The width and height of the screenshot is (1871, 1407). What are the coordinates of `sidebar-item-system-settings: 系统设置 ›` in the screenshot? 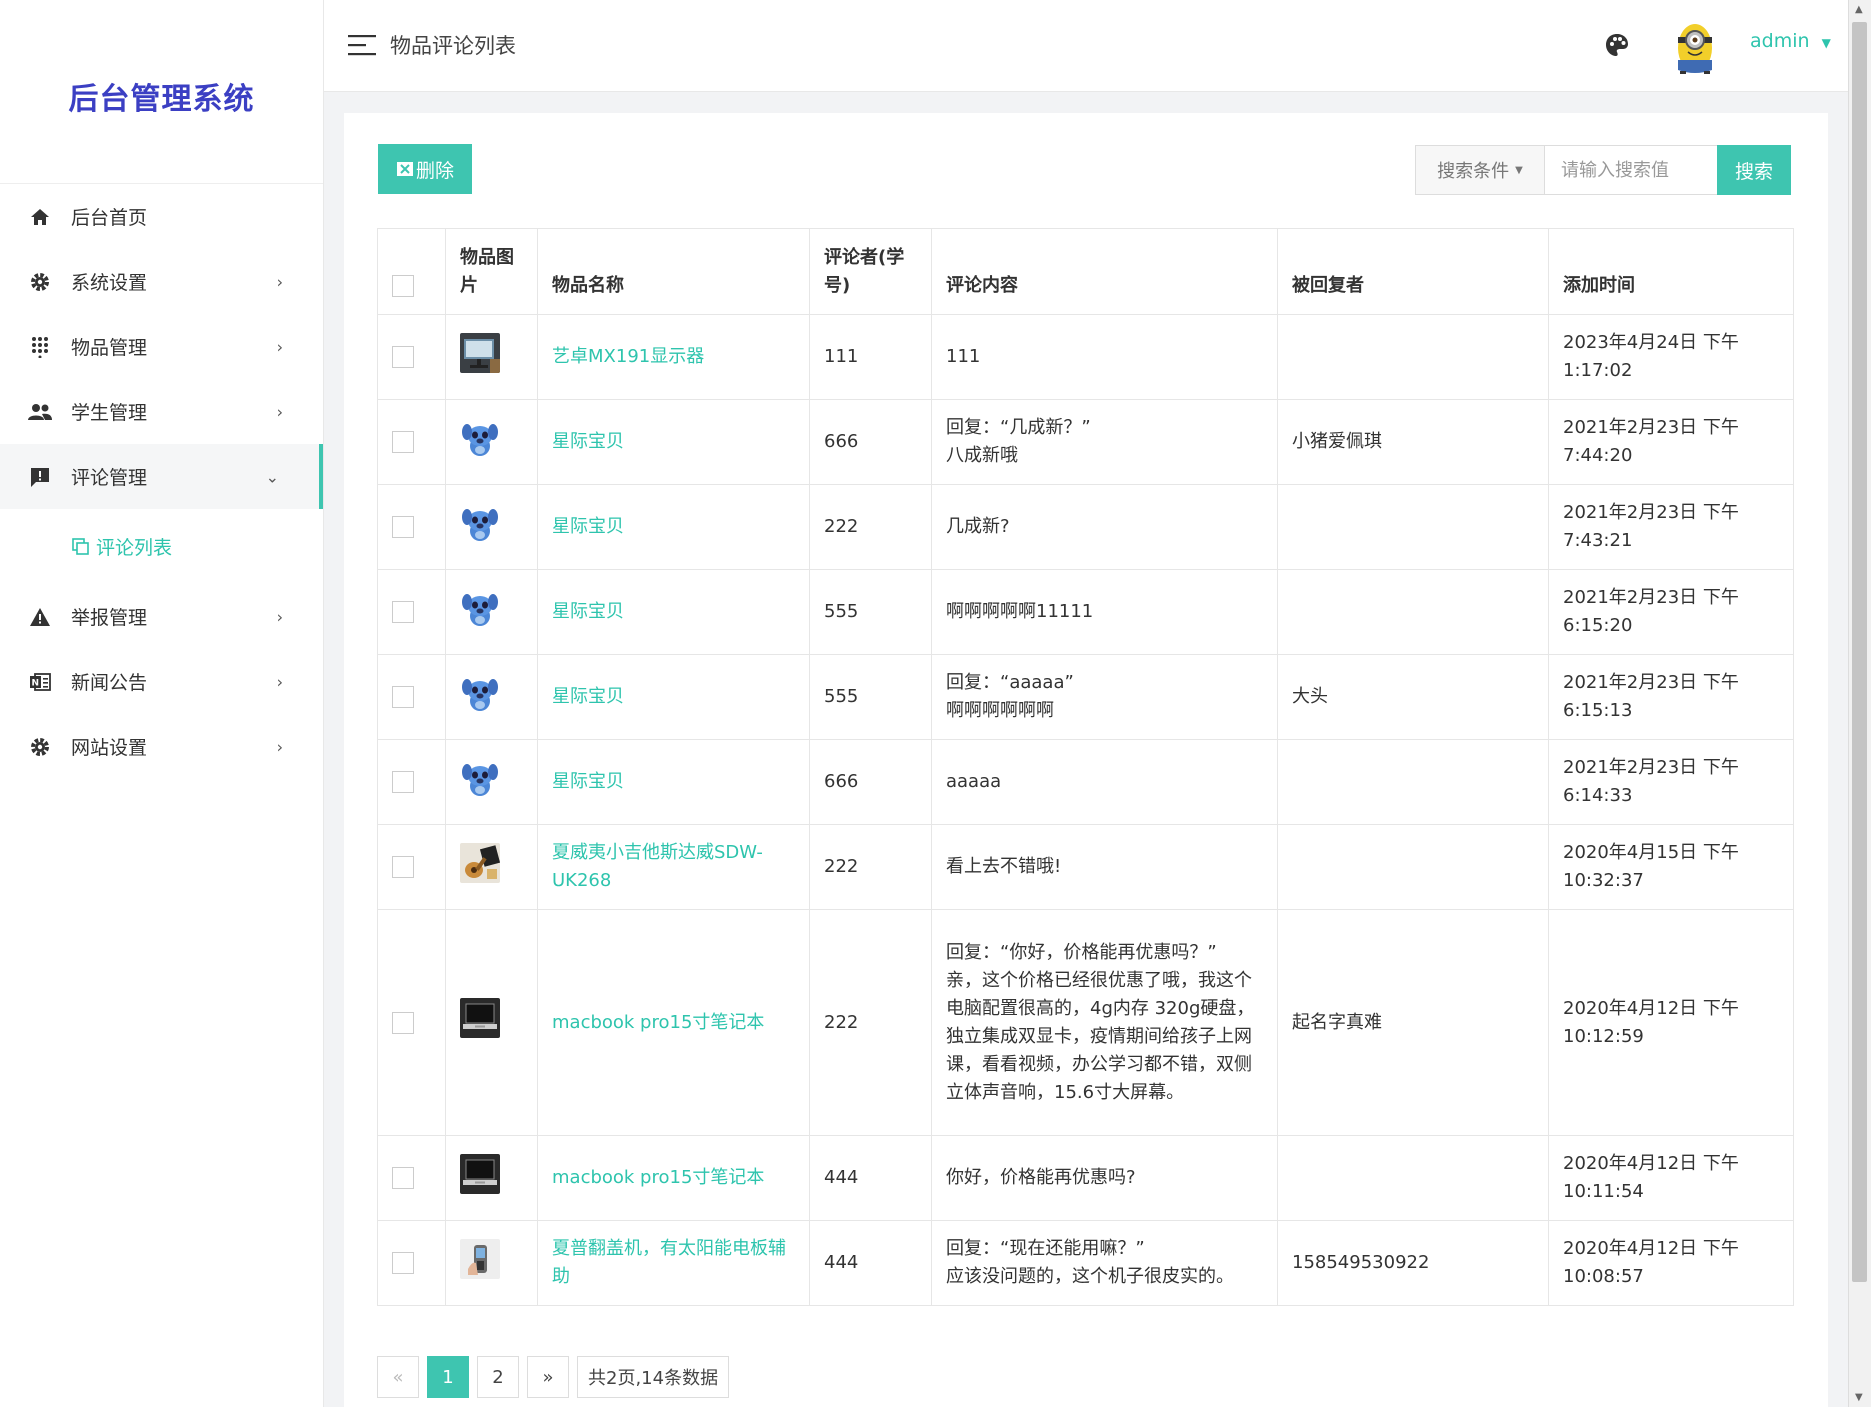 It's located at (161, 281).